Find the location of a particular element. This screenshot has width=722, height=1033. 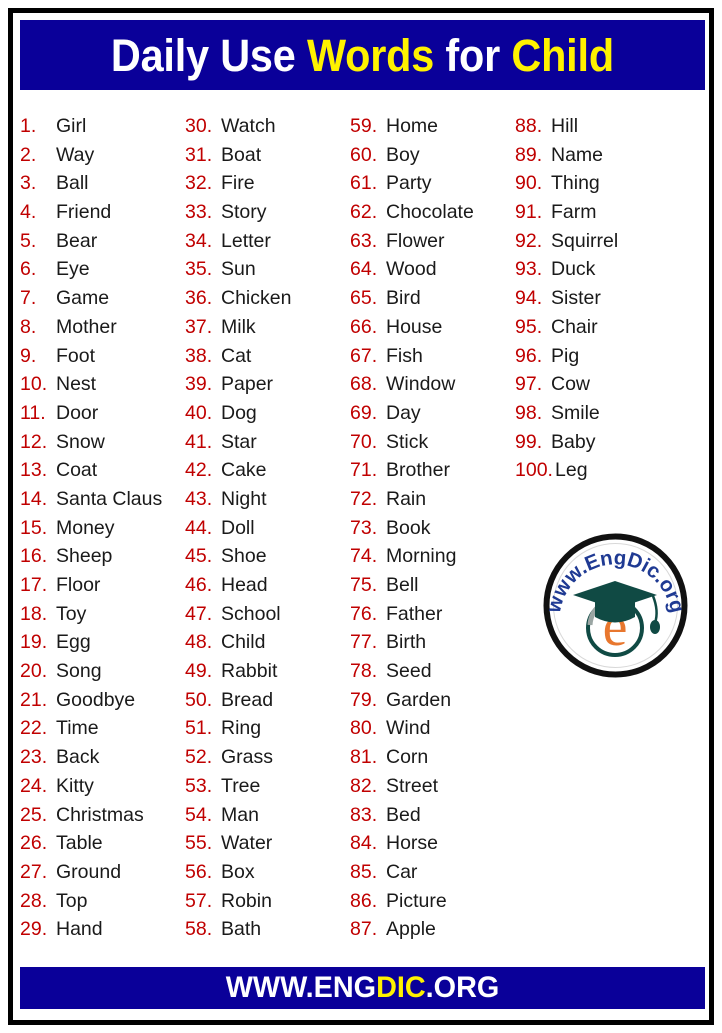

list-item-word: Water is located at coordinates (247, 843).